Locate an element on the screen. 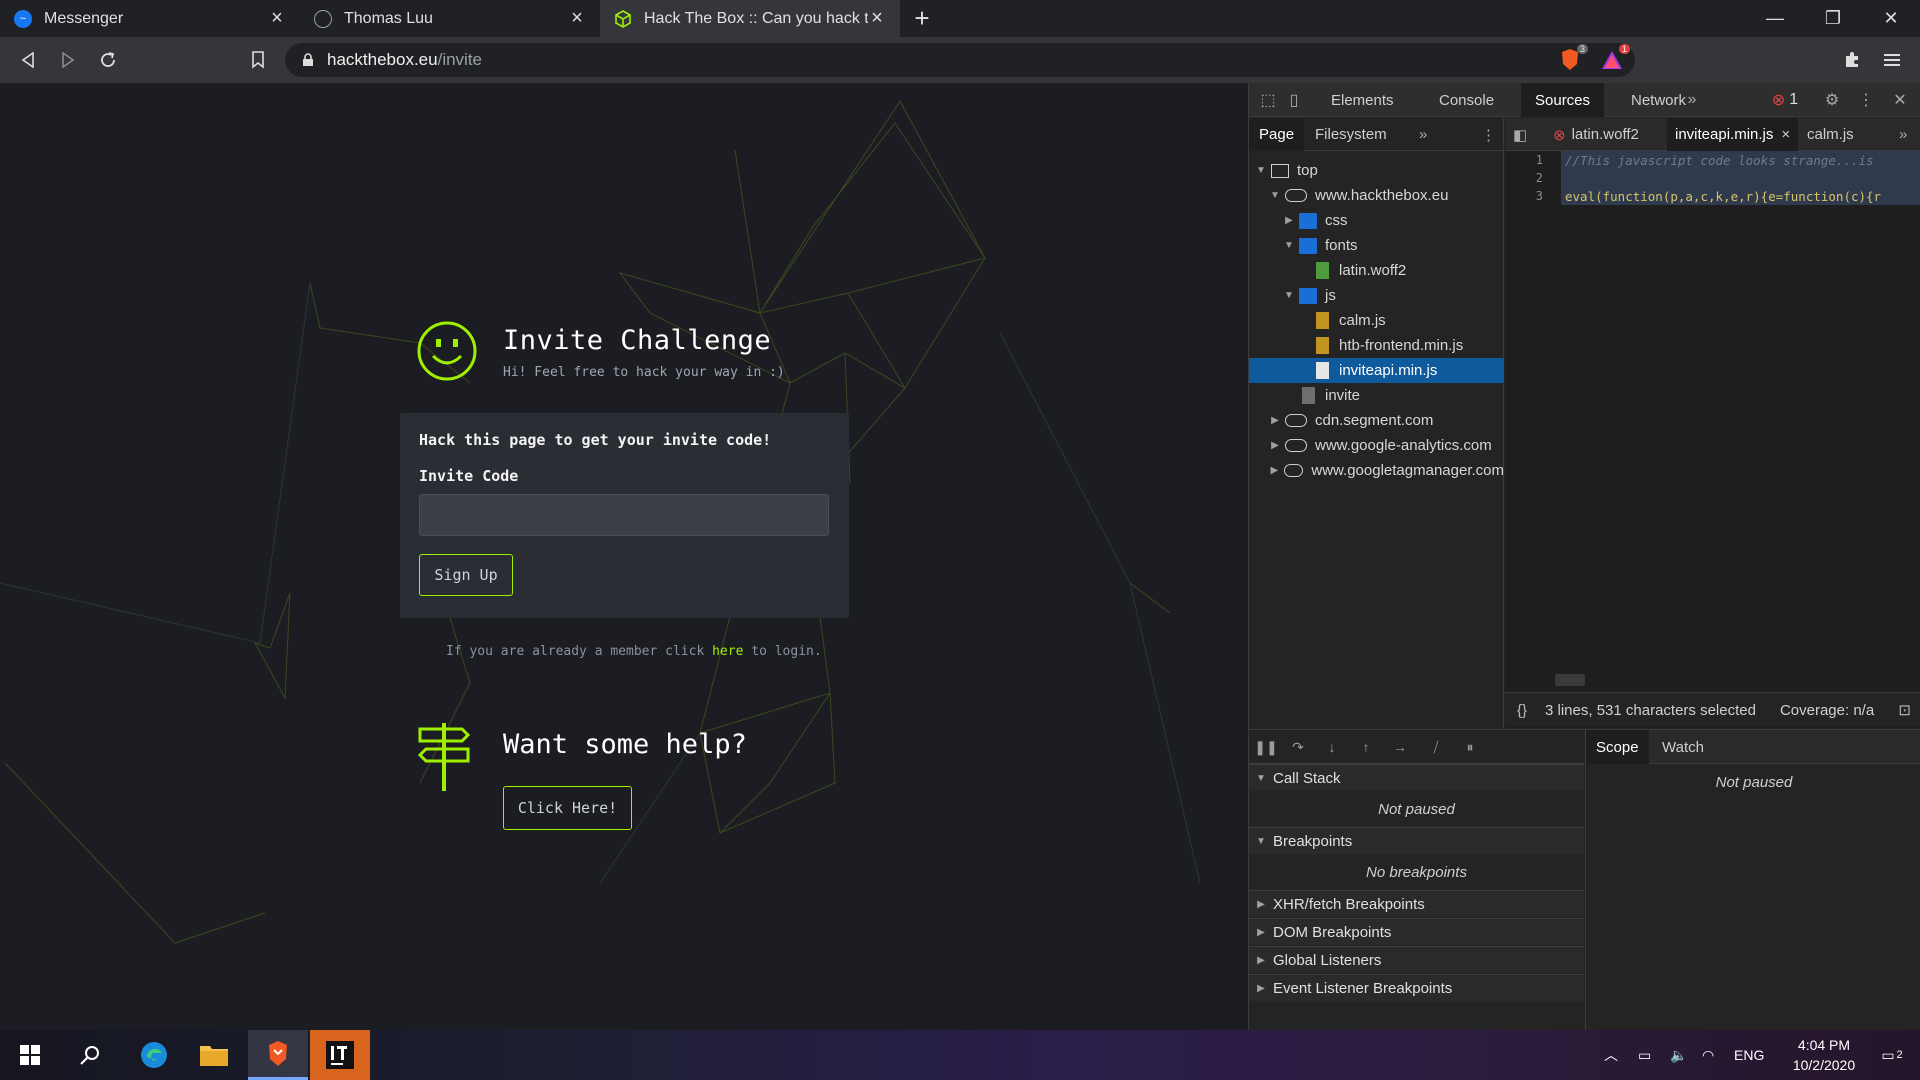 The image size is (1920, 1080). clock: 4:04 PM 10/2/2020 is located at coordinates (1824, 1055).